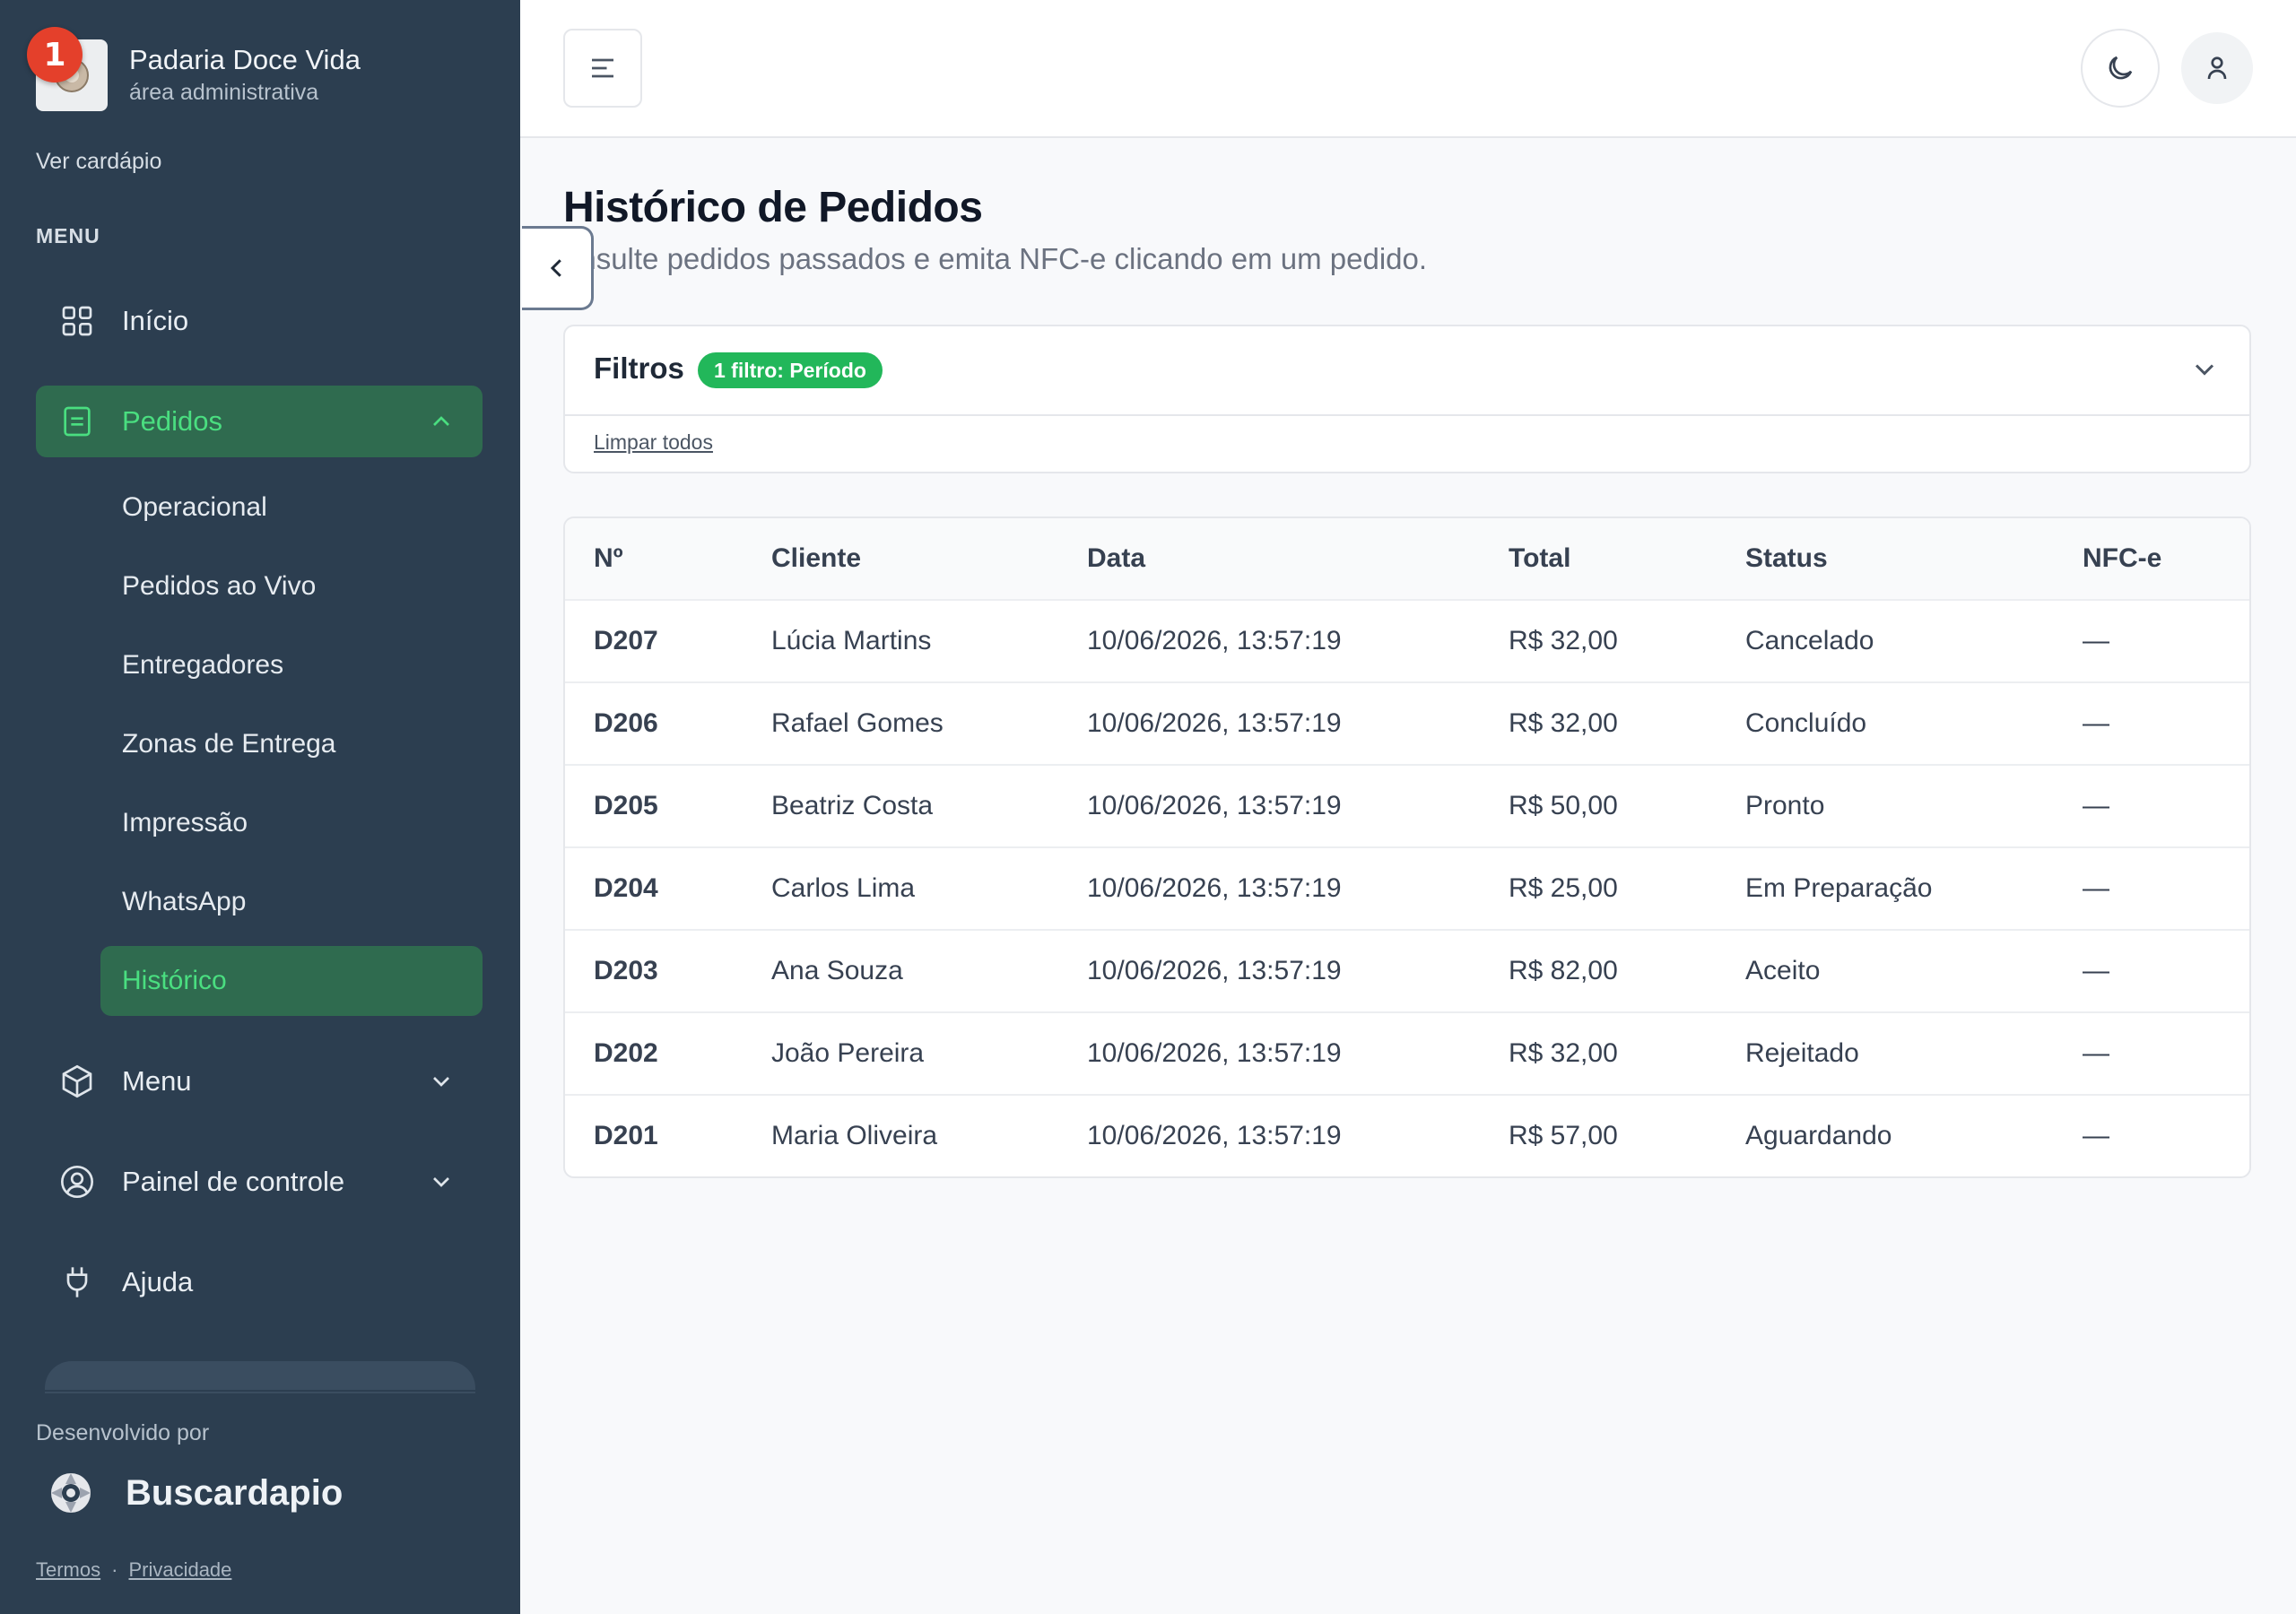 This screenshot has width=2296, height=1614. Describe the element at coordinates (1407, 559) in the screenshot. I see `table-header-row: Nº Cliente Data Total Status NFC-e` at that location.